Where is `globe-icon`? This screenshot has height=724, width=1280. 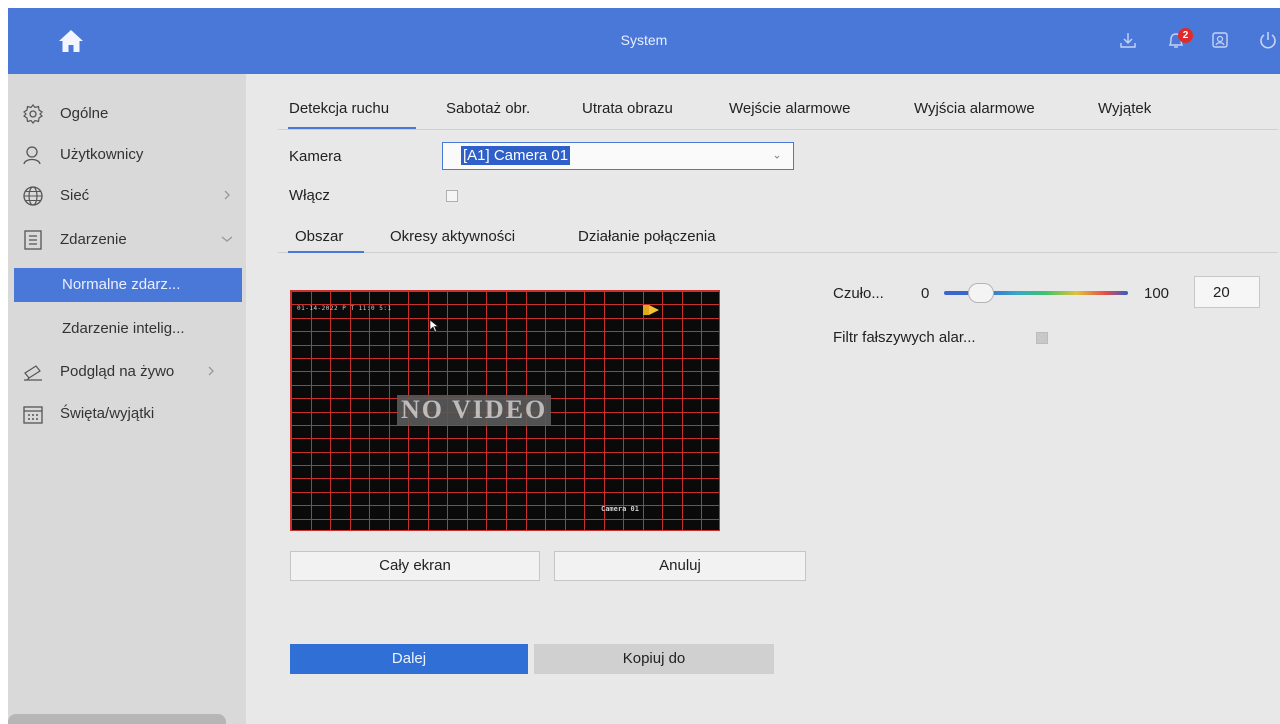 globe-icon is located at coordinates (33, 196).